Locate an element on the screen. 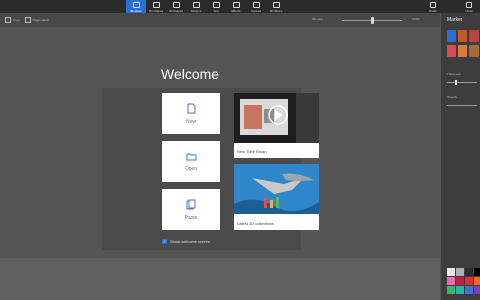  new-file-icon is located at coordinates (191, 108).